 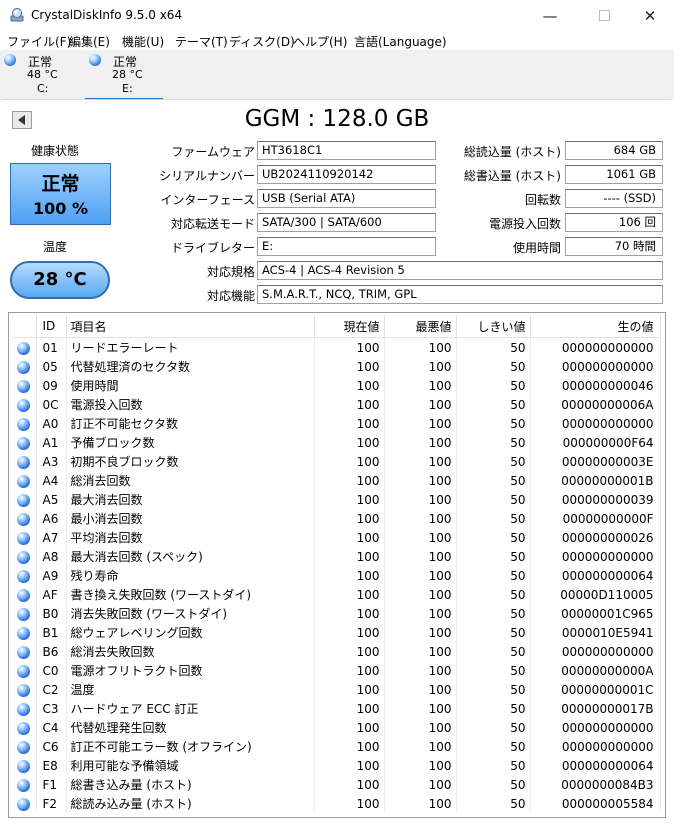 I want to click on menu-edit: 編集(E), so click(x=89, y=41).